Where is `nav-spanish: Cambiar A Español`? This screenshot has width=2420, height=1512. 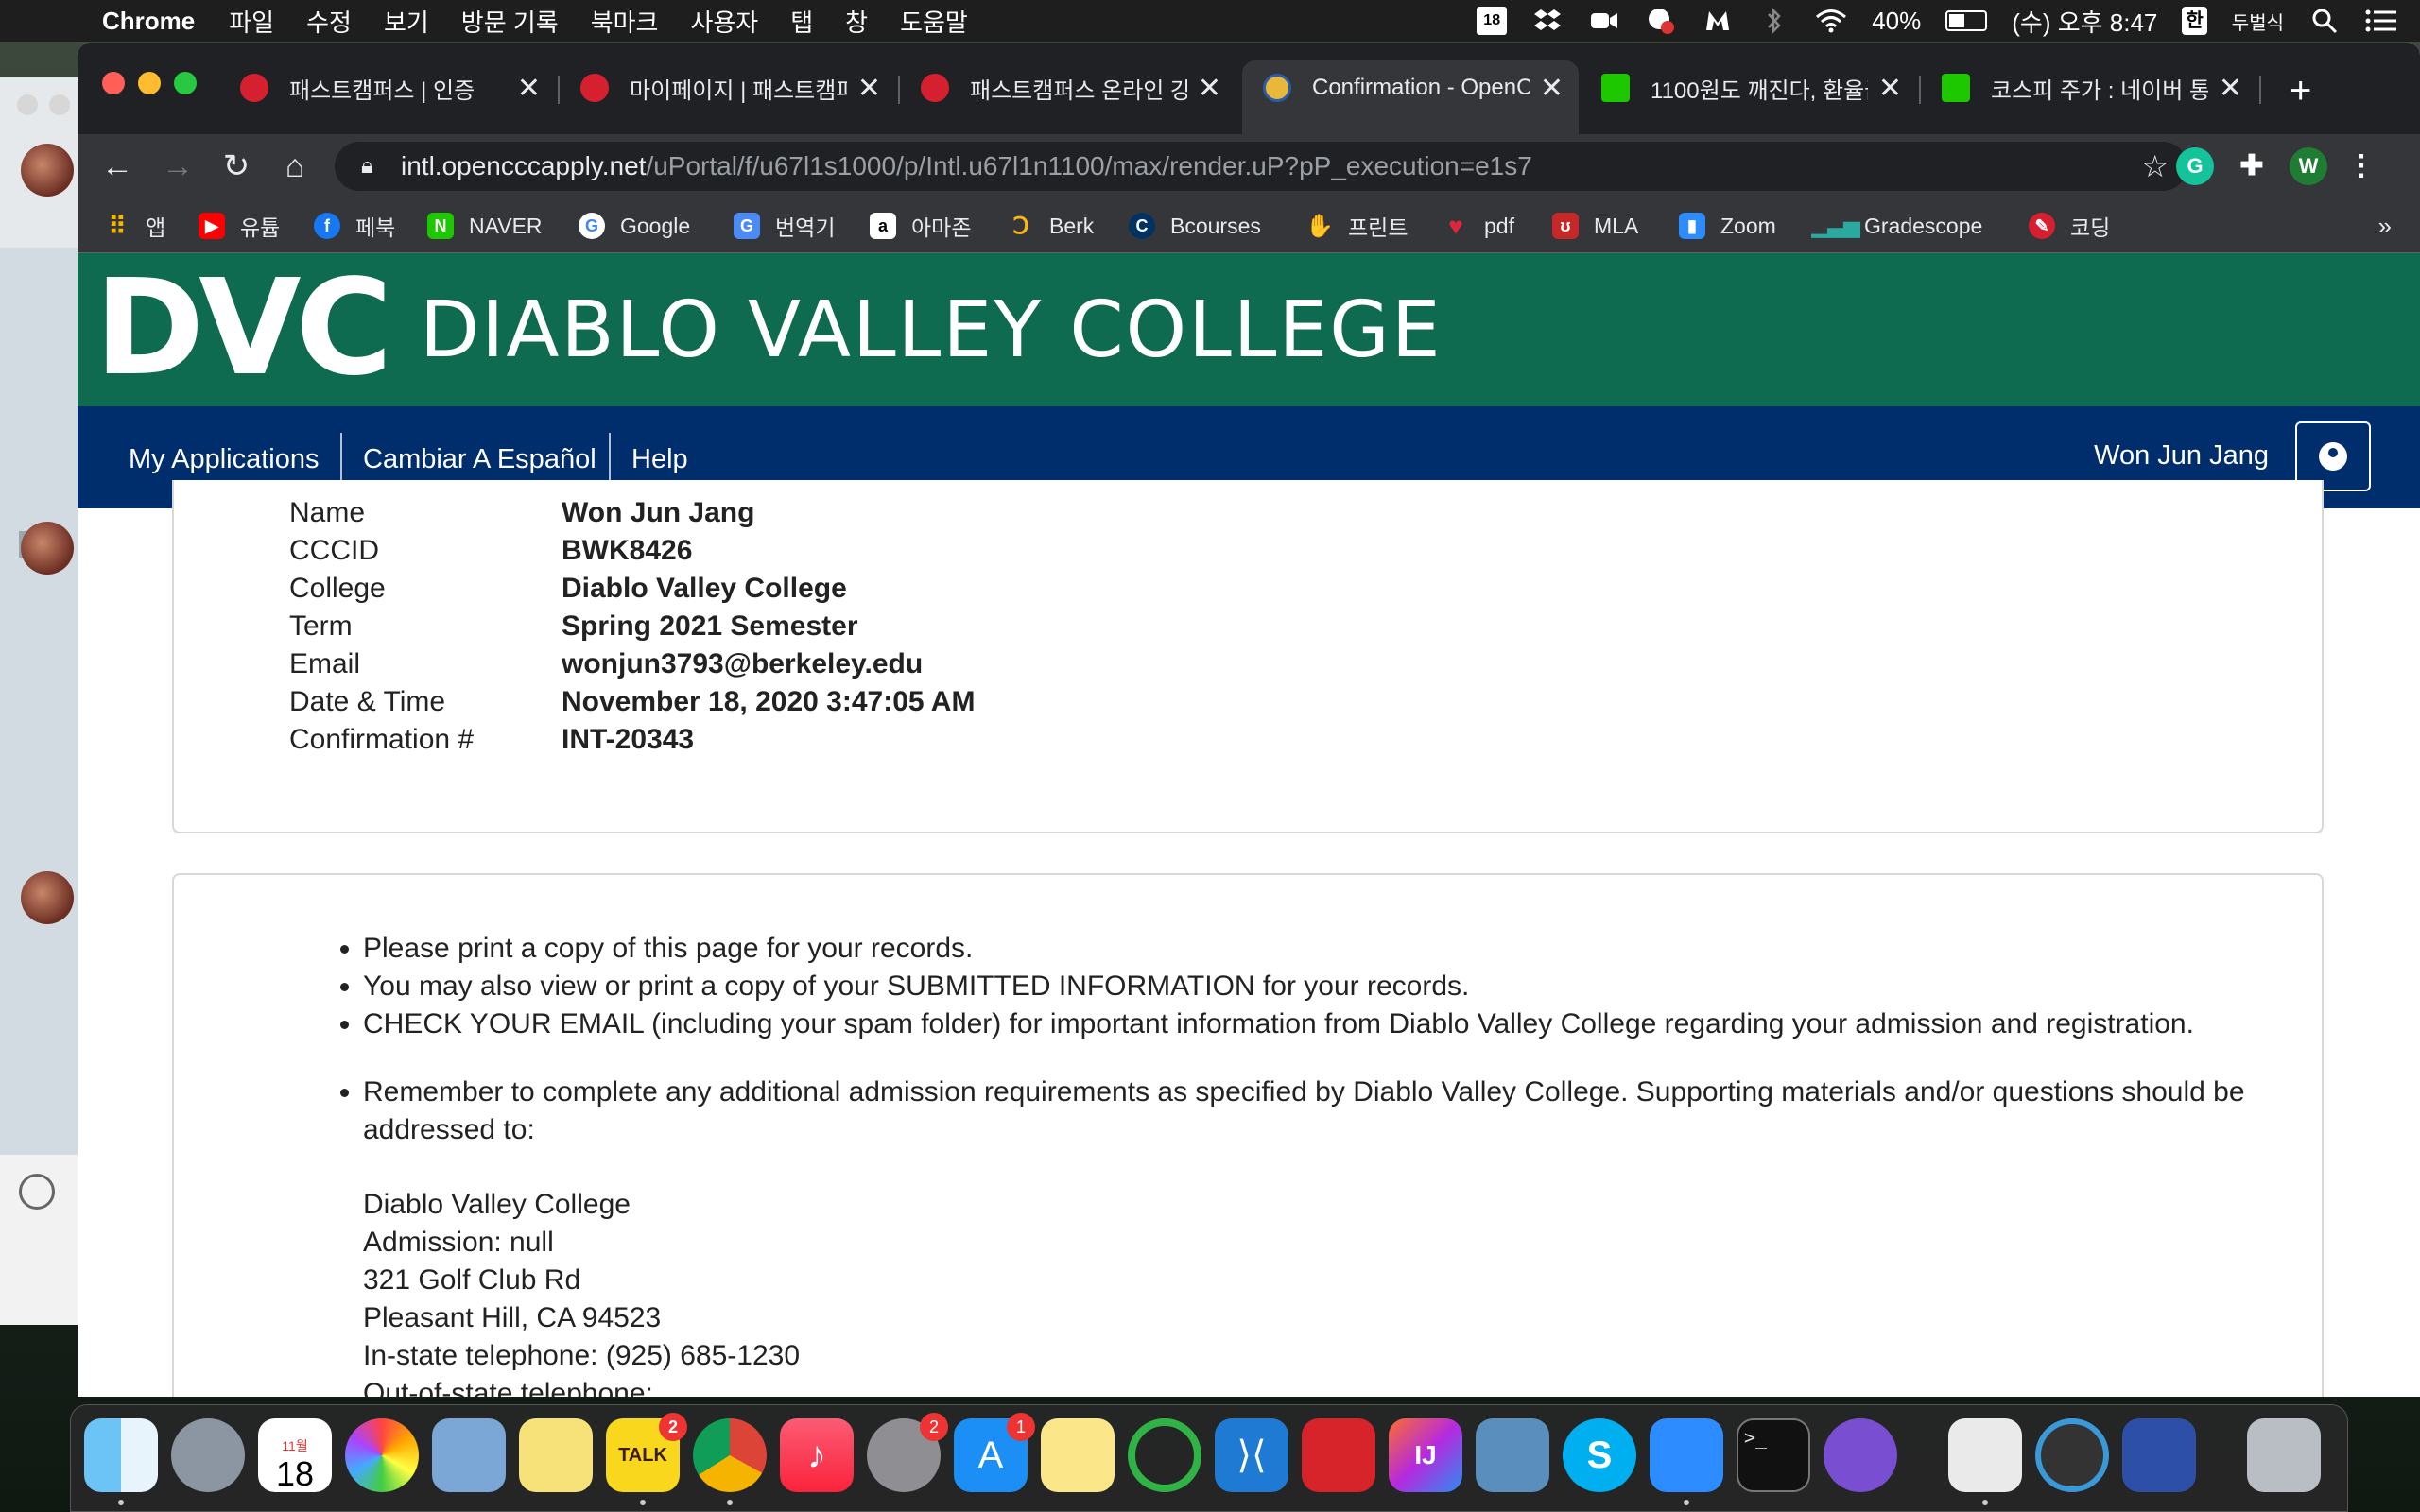
nav-spanish: Cambiar A Español is located at coordinates (479, 459).